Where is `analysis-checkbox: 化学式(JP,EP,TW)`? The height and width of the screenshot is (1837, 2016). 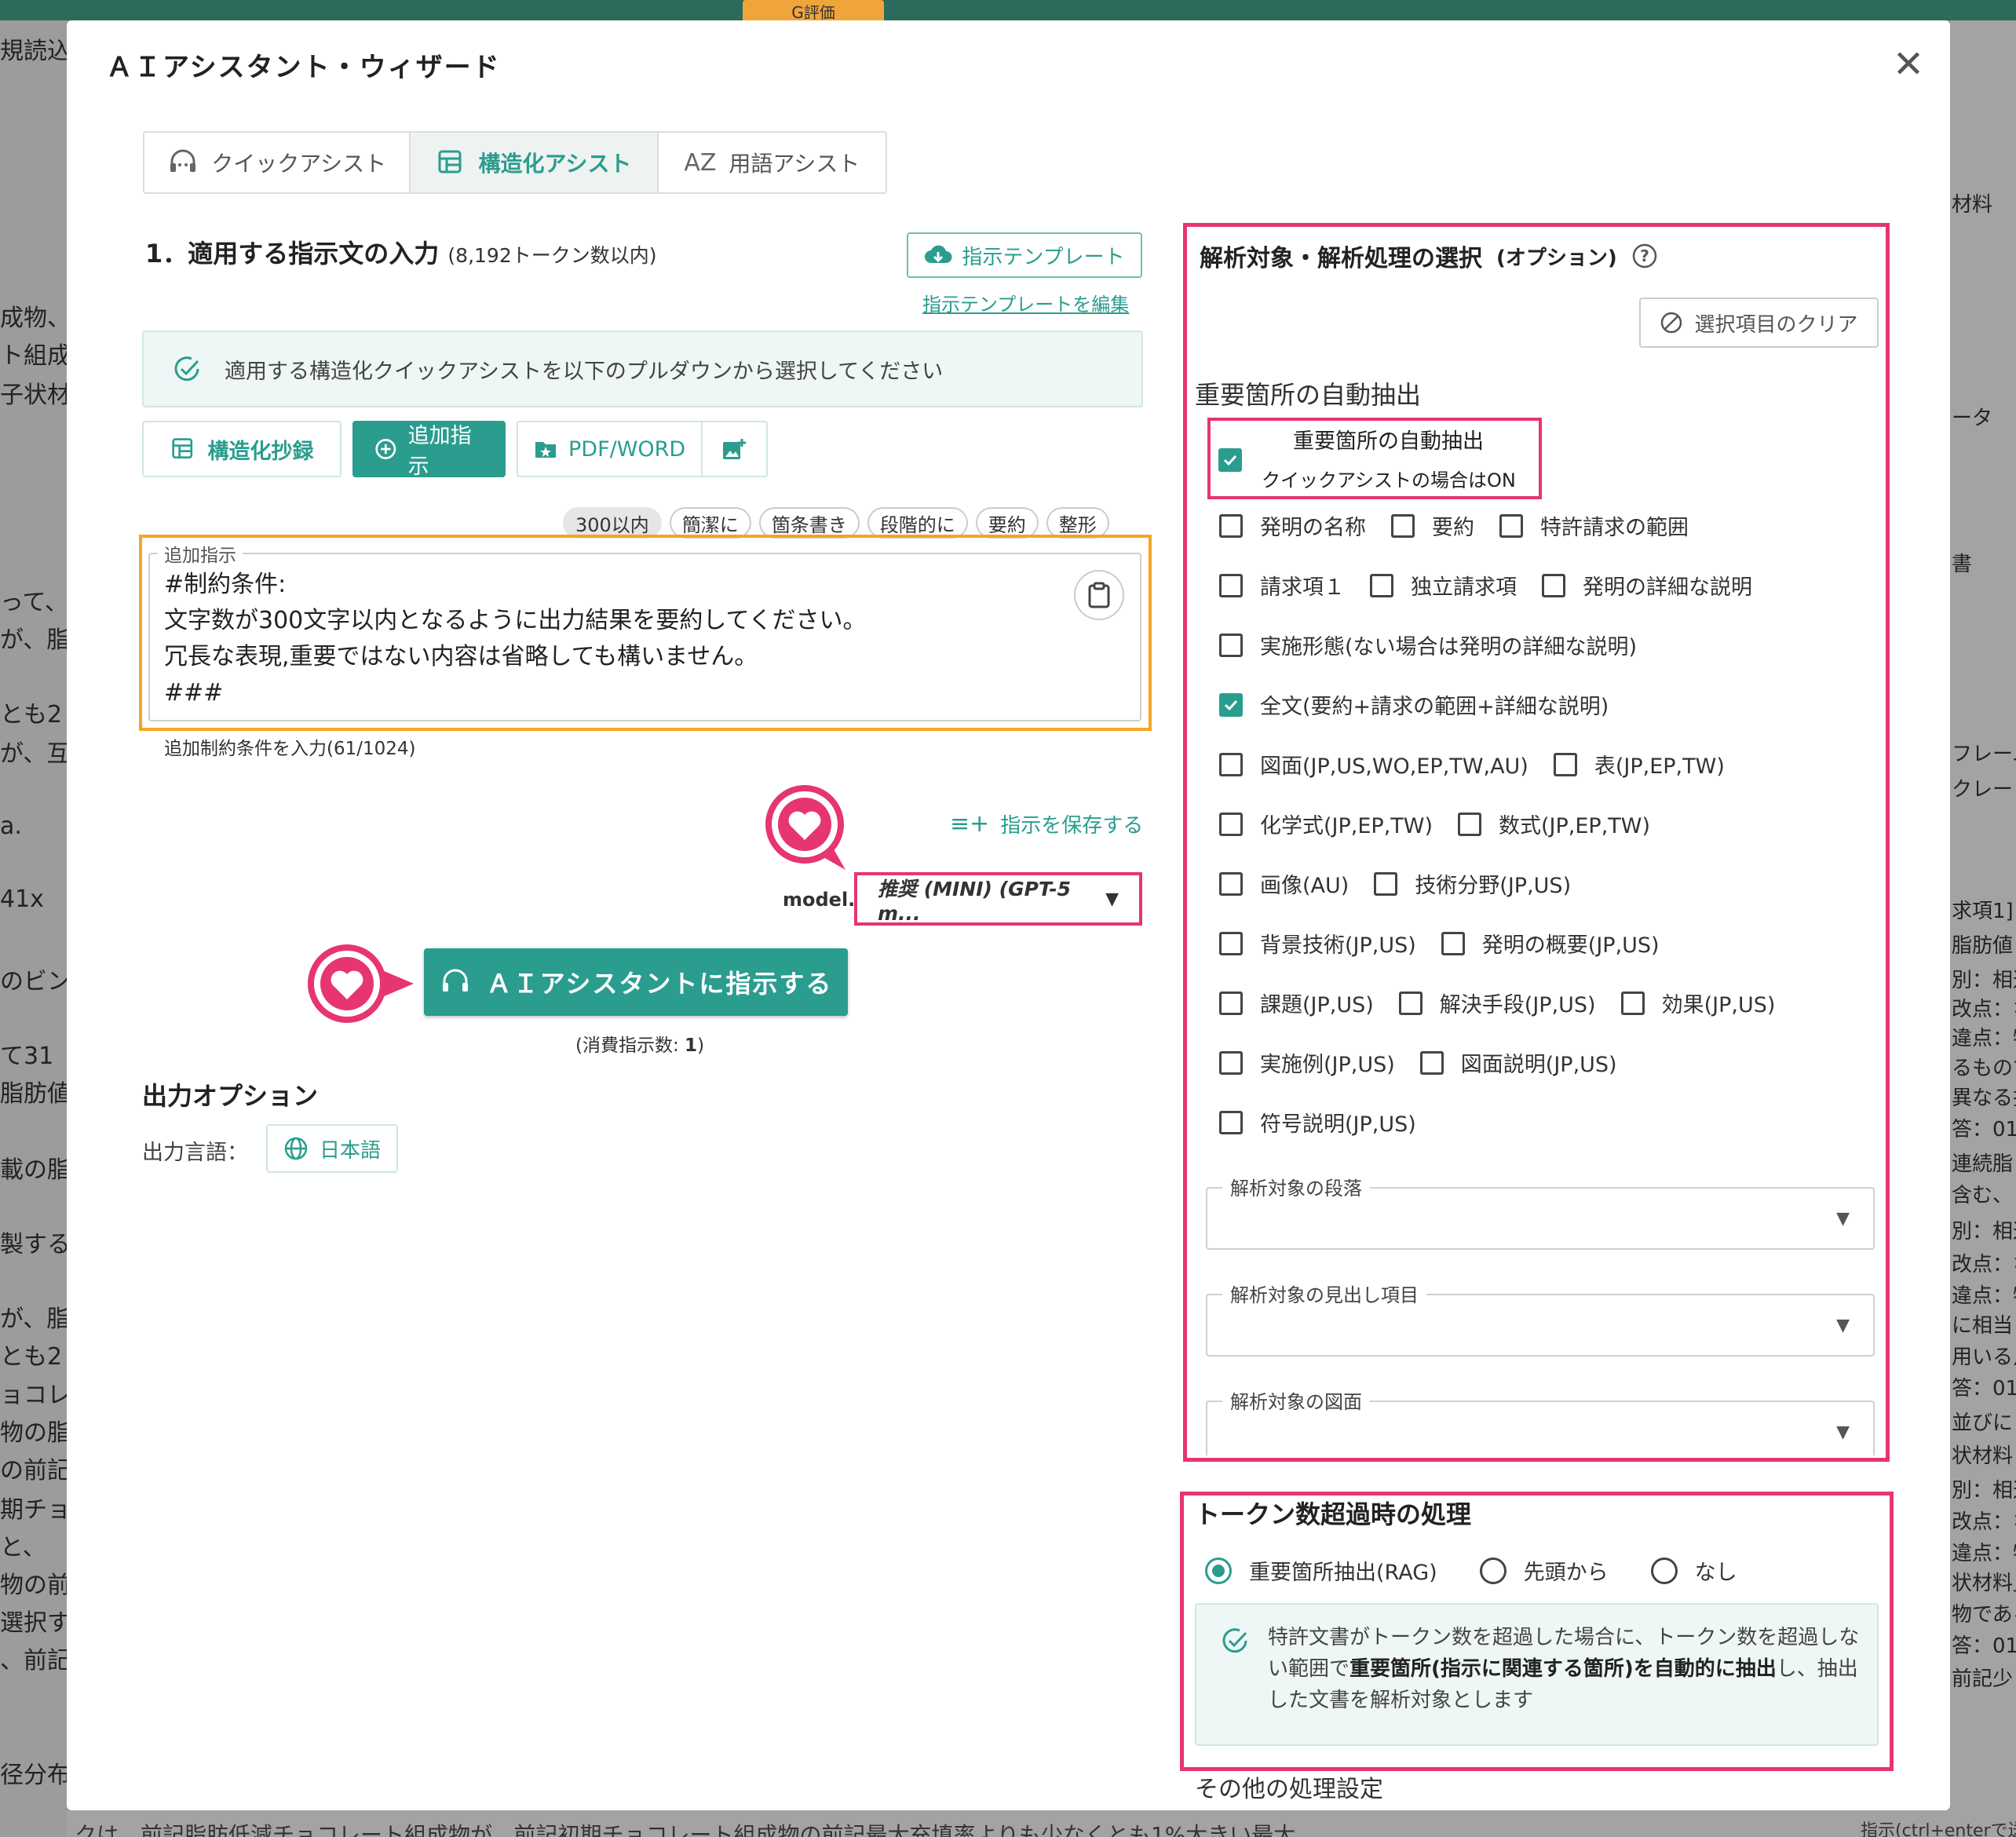 analysis-checkbox: 化学式(JP,EP,TW) is located at coordinates (1326, 824).